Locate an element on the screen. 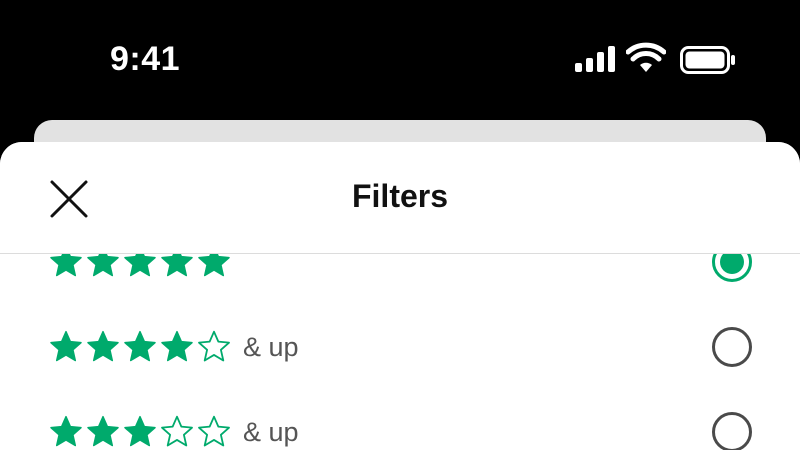 The width and height of the screenshot is (800, 450). battery-icon is located at coordinates (707, 60).